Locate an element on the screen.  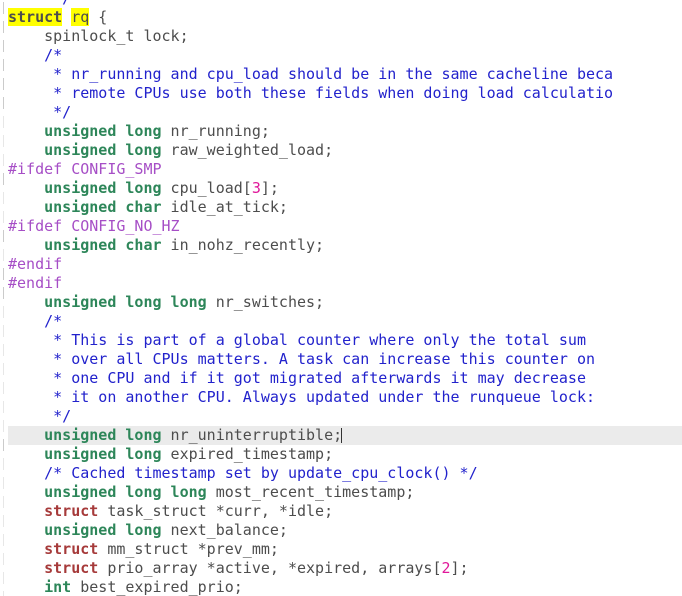
token-plain: next_balance; is located at coordinates (224, 530).